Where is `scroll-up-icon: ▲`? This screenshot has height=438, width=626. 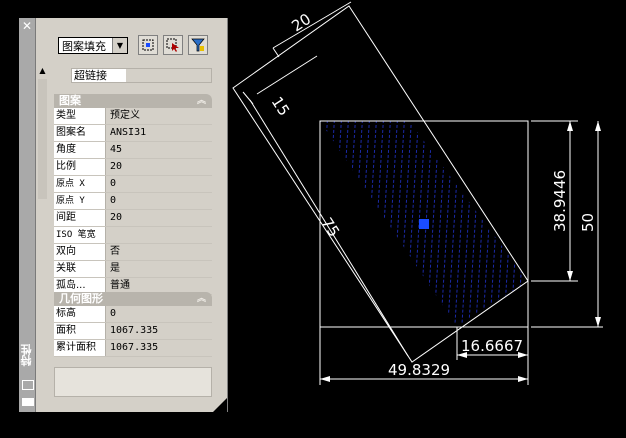 scroll-up-icon: ▲ is located at coordinates (42, 70).